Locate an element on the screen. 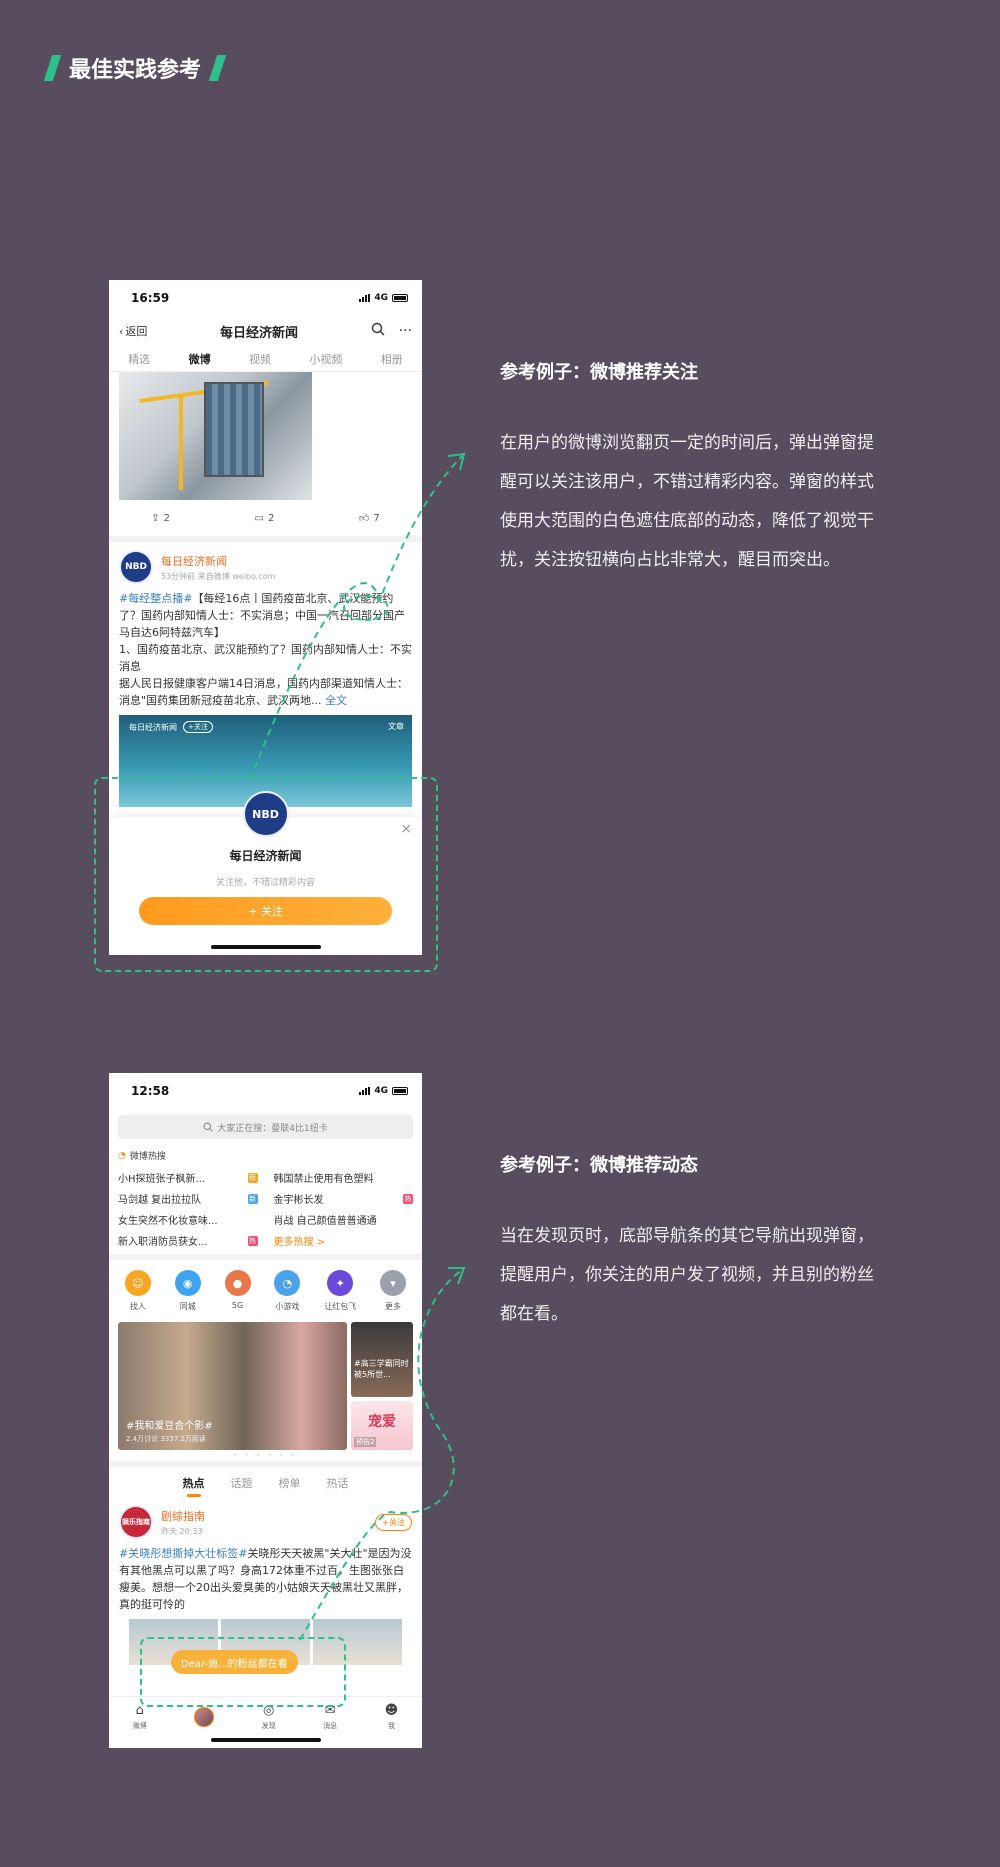 The width and height of the screenshot is (1000, 1867). example2-heading: 参考例子：微博推荐动态 is located at coordinates (599, 1165).